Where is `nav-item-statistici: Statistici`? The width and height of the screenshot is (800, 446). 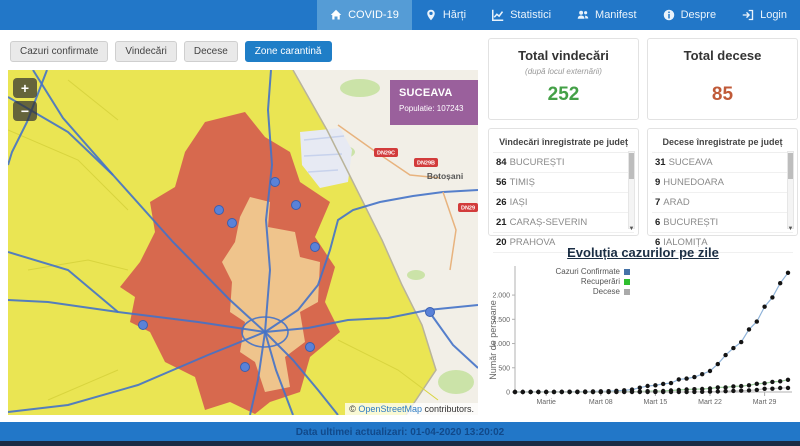
nav-item-statistici: Statistici is located at coordinates (521, 15).